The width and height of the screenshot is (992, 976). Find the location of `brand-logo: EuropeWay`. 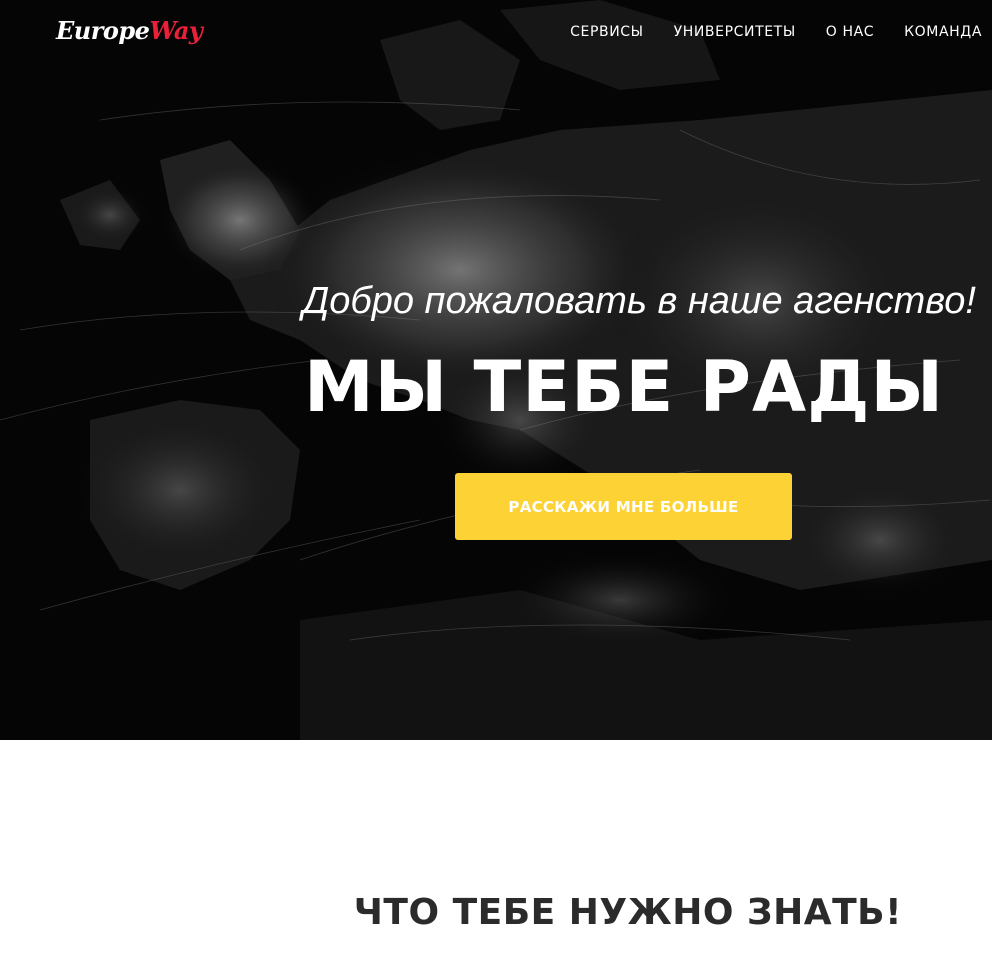

brand-logo: EuropeWay is located at coordinates (129, 30).